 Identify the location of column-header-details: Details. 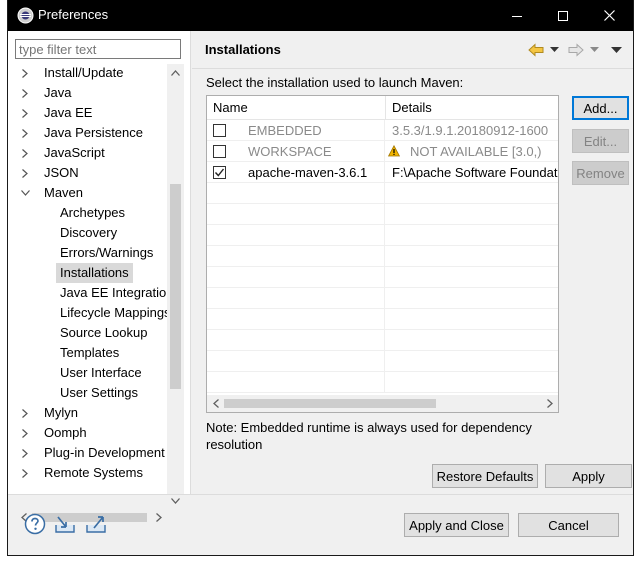
(471, 108).